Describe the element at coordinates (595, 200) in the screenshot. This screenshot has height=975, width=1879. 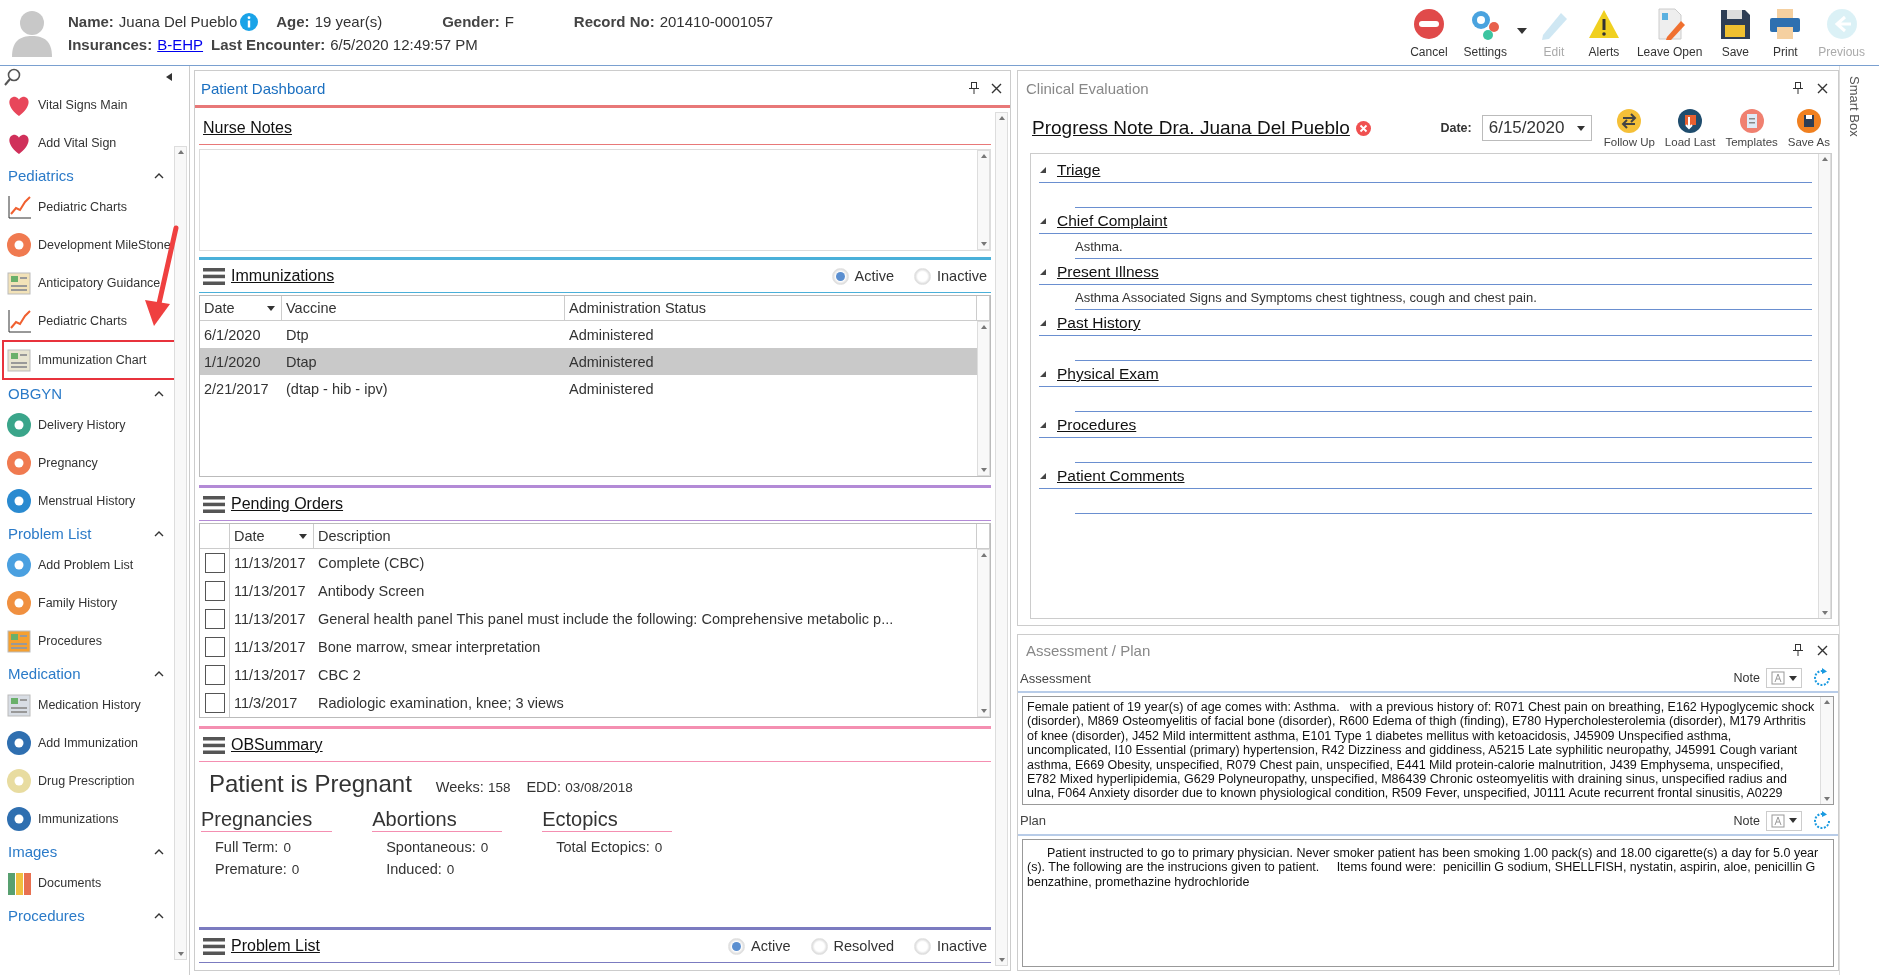
I see `notes-field` at that location.